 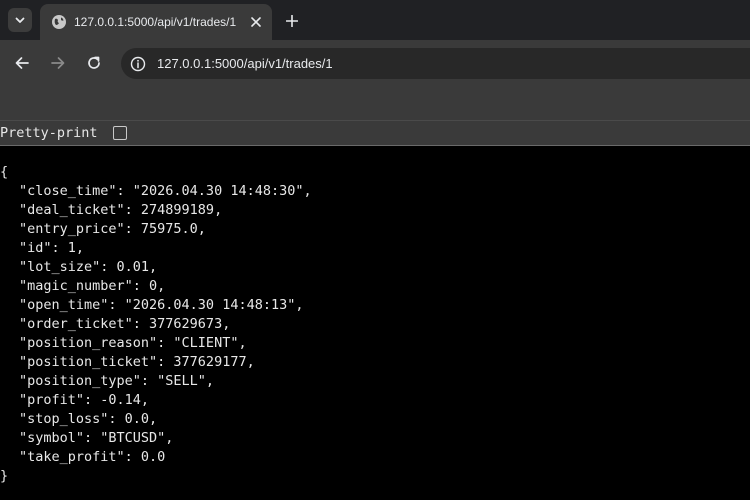 I want to click on tab-title: 127.0.0.1:5000/api/v1/trades/1, so click(x=155, y=22).